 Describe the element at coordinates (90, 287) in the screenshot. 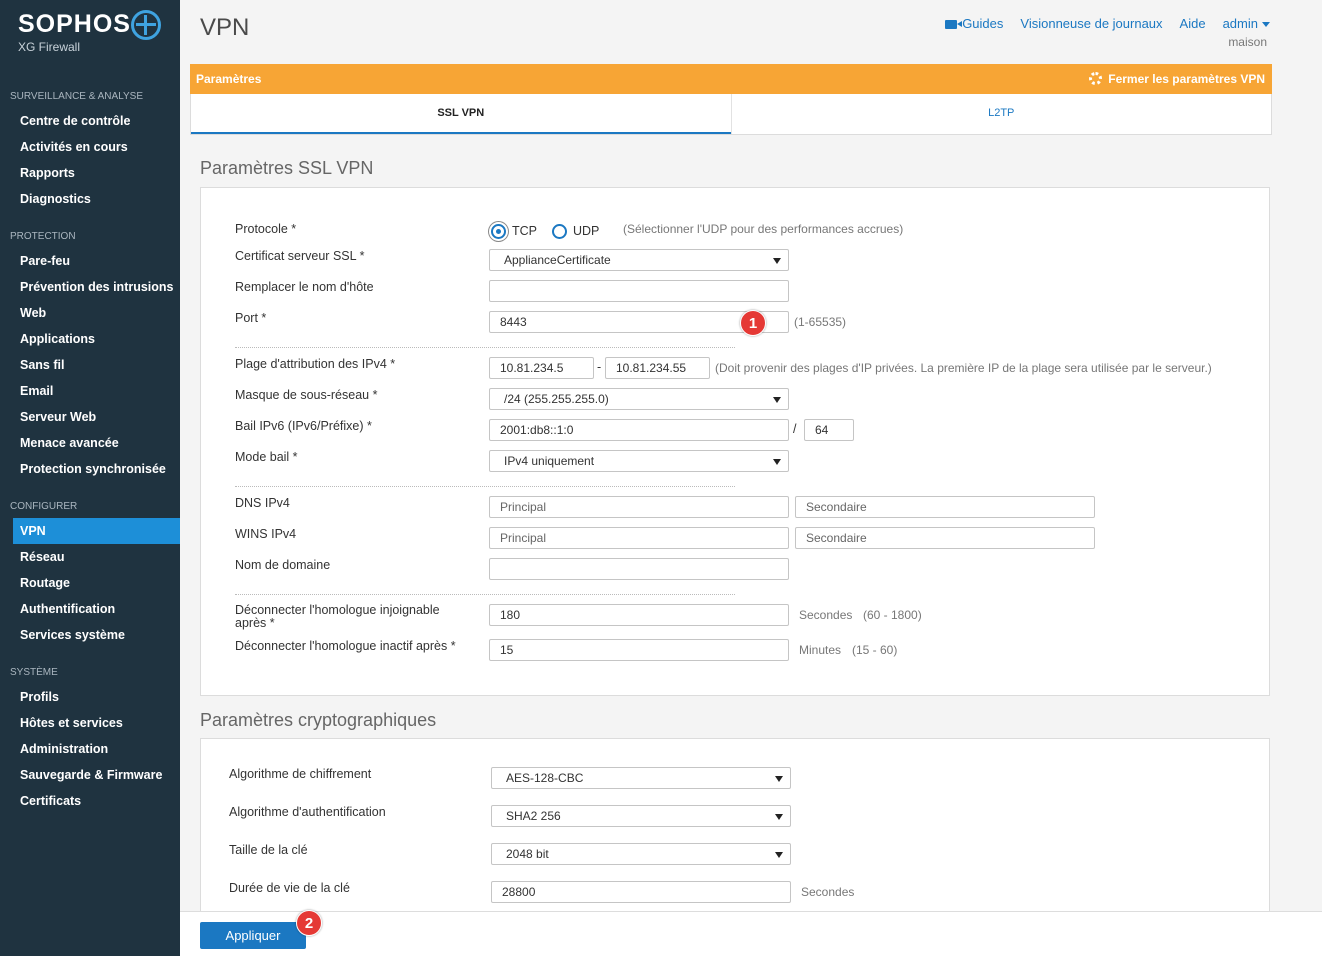

I see `sidebar-item-prevention-des-intrusions: Prévention des intrusions` at that location.